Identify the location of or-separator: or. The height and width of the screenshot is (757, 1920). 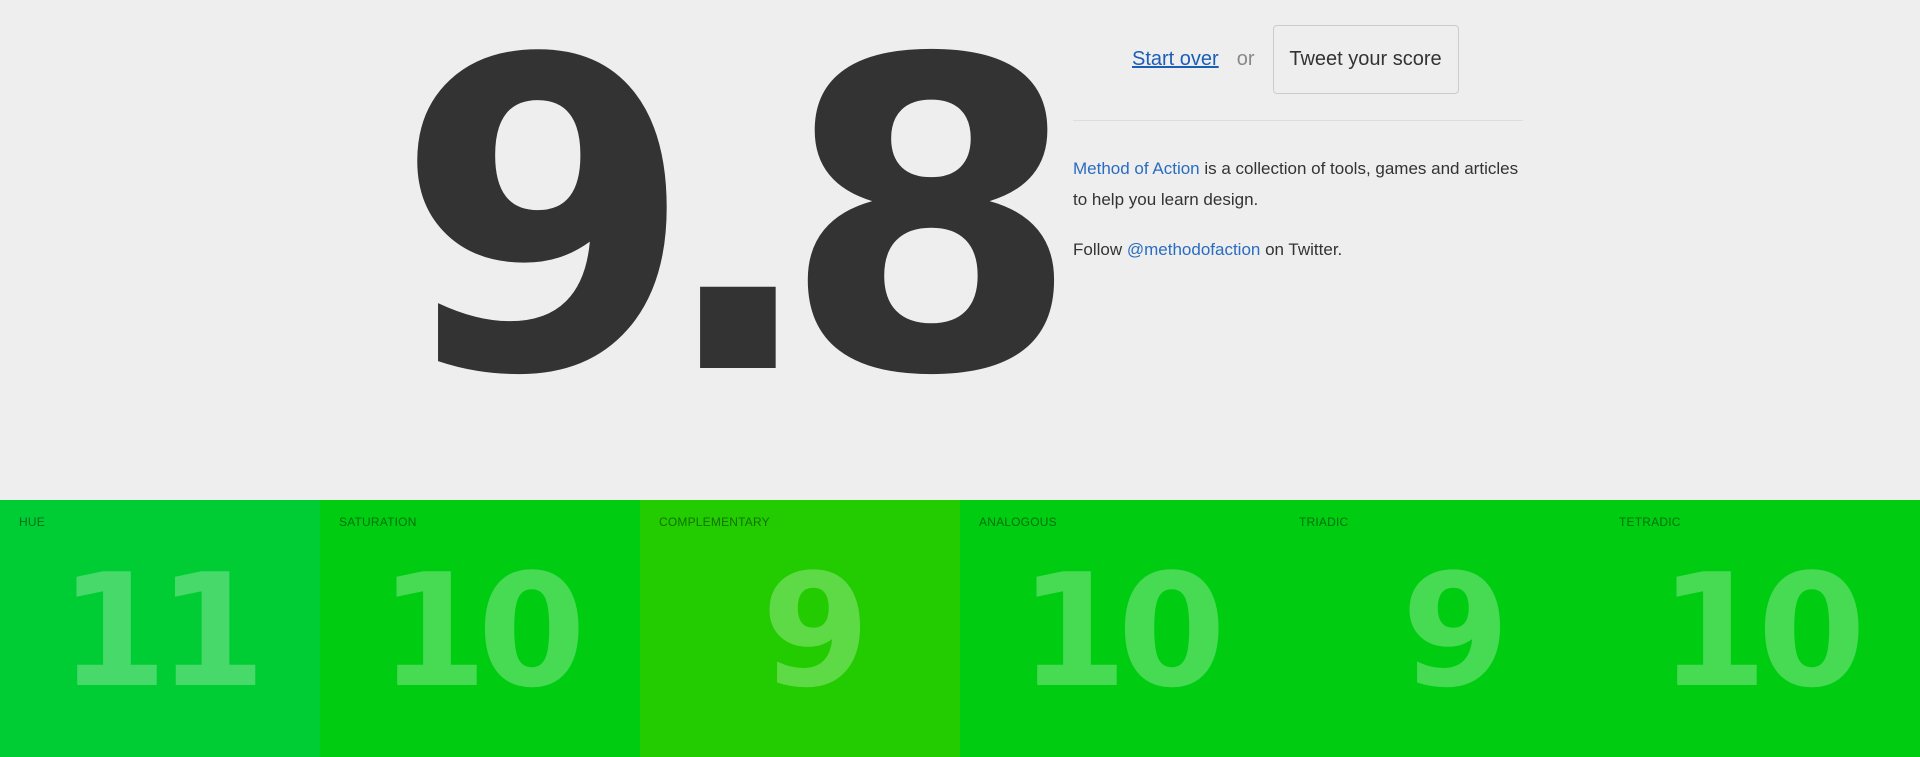
(1245, 58).